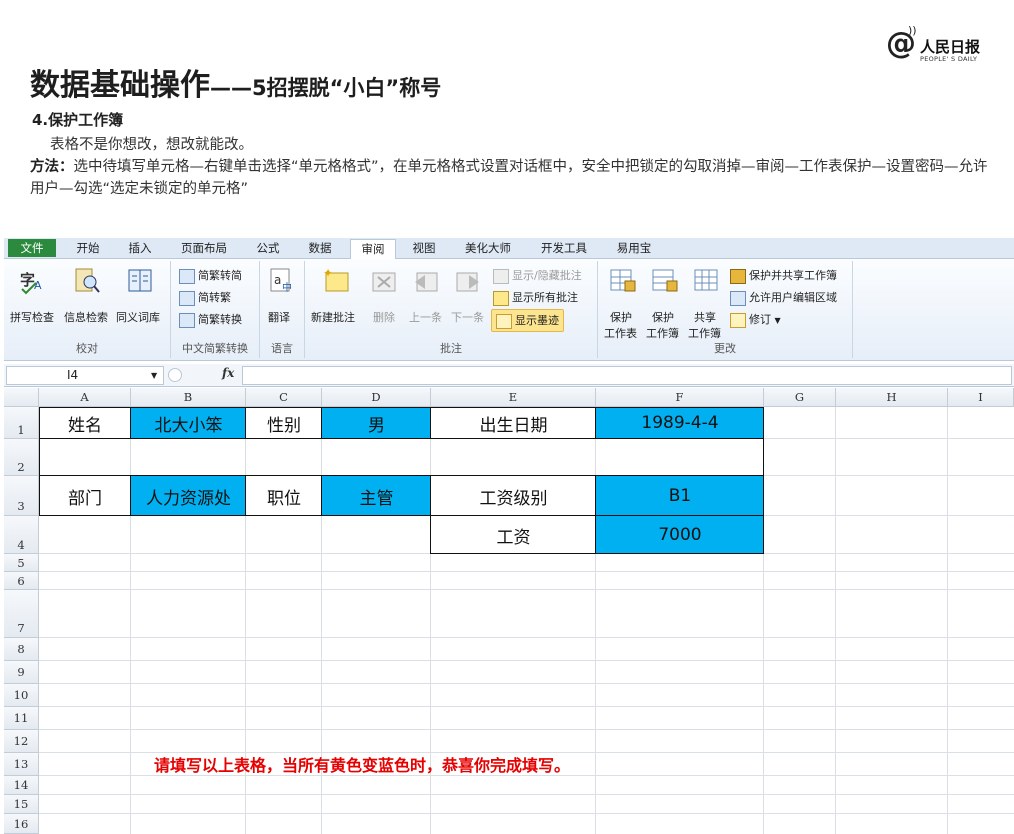 The image size is (1014, 834). I want to click on tab-data: 数据, so click(320, 248).